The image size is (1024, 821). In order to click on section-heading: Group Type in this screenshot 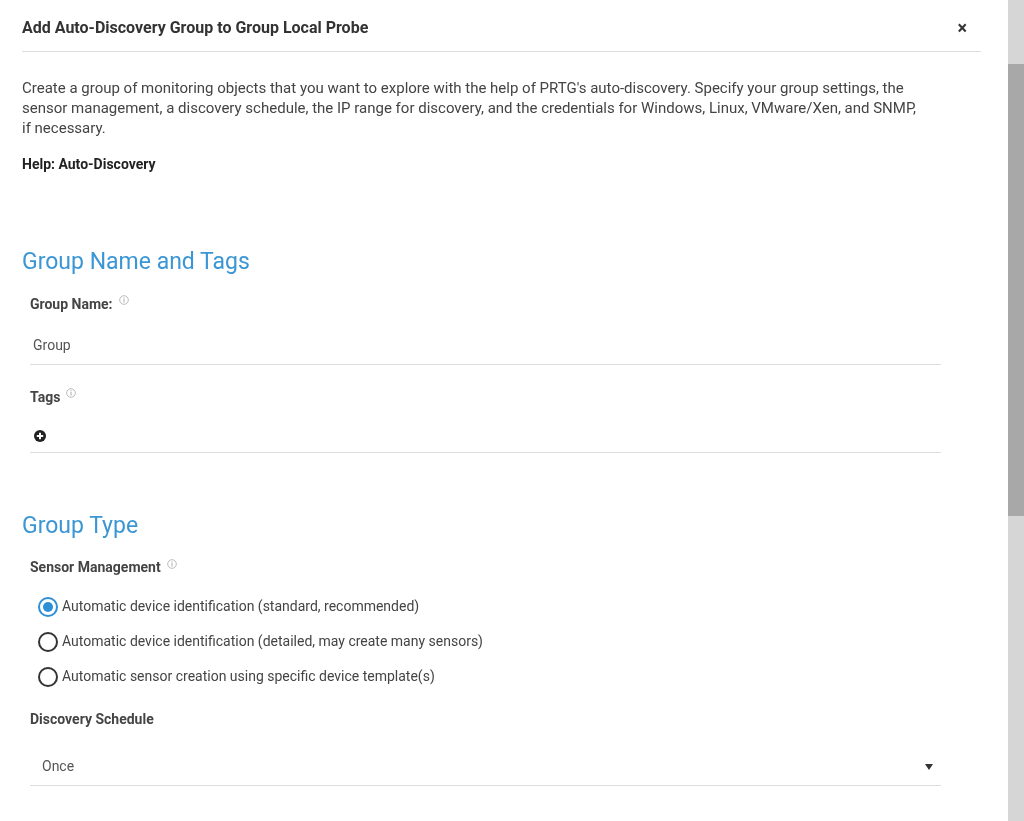, I will do `click(81, 525)`.